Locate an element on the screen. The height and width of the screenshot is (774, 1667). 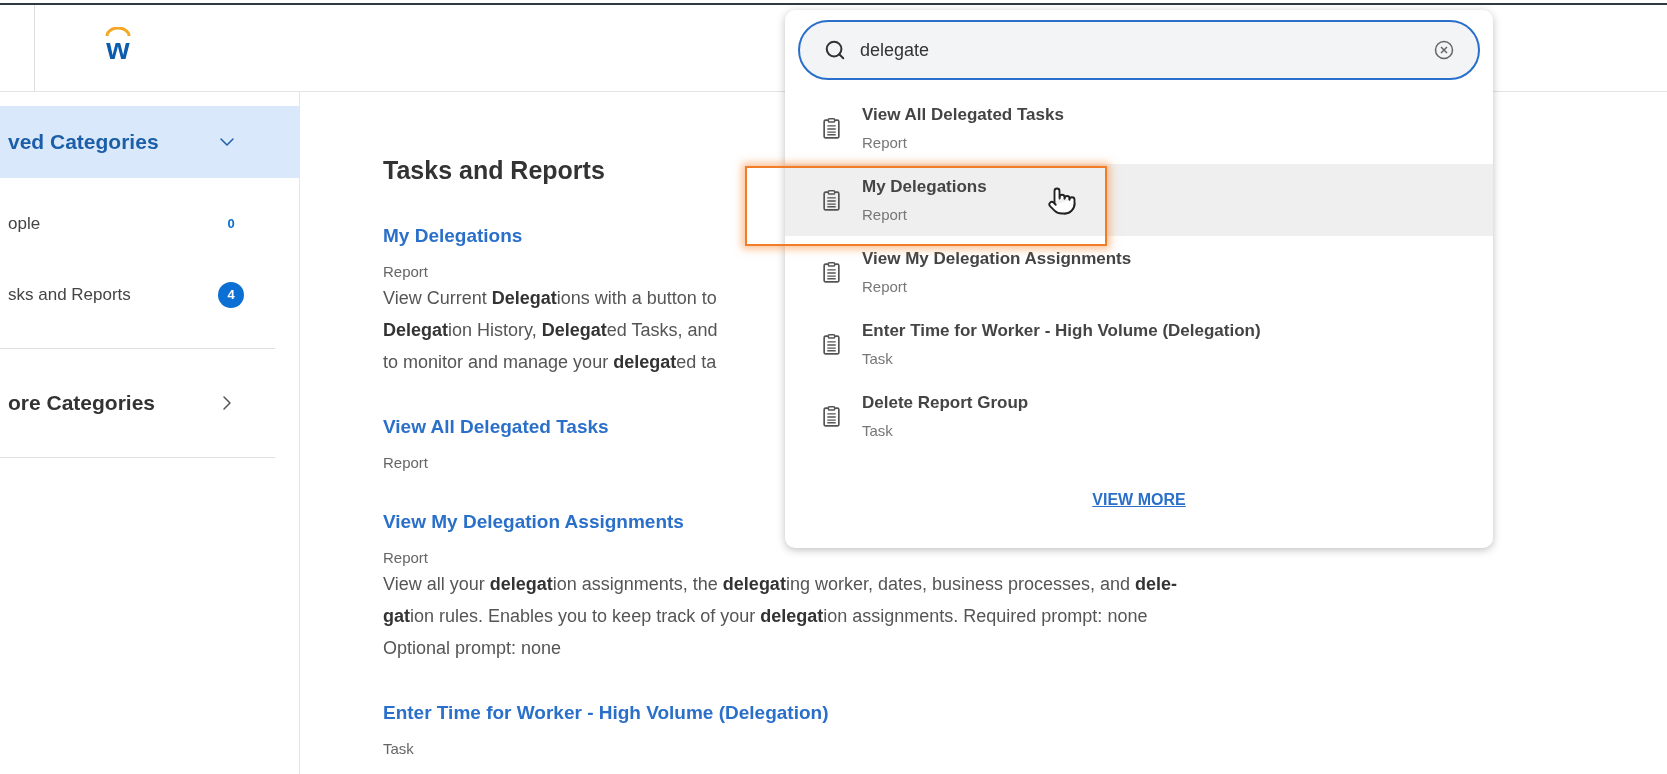
result-link: View All Delegated Tasks is located at coordinates (496, 427).